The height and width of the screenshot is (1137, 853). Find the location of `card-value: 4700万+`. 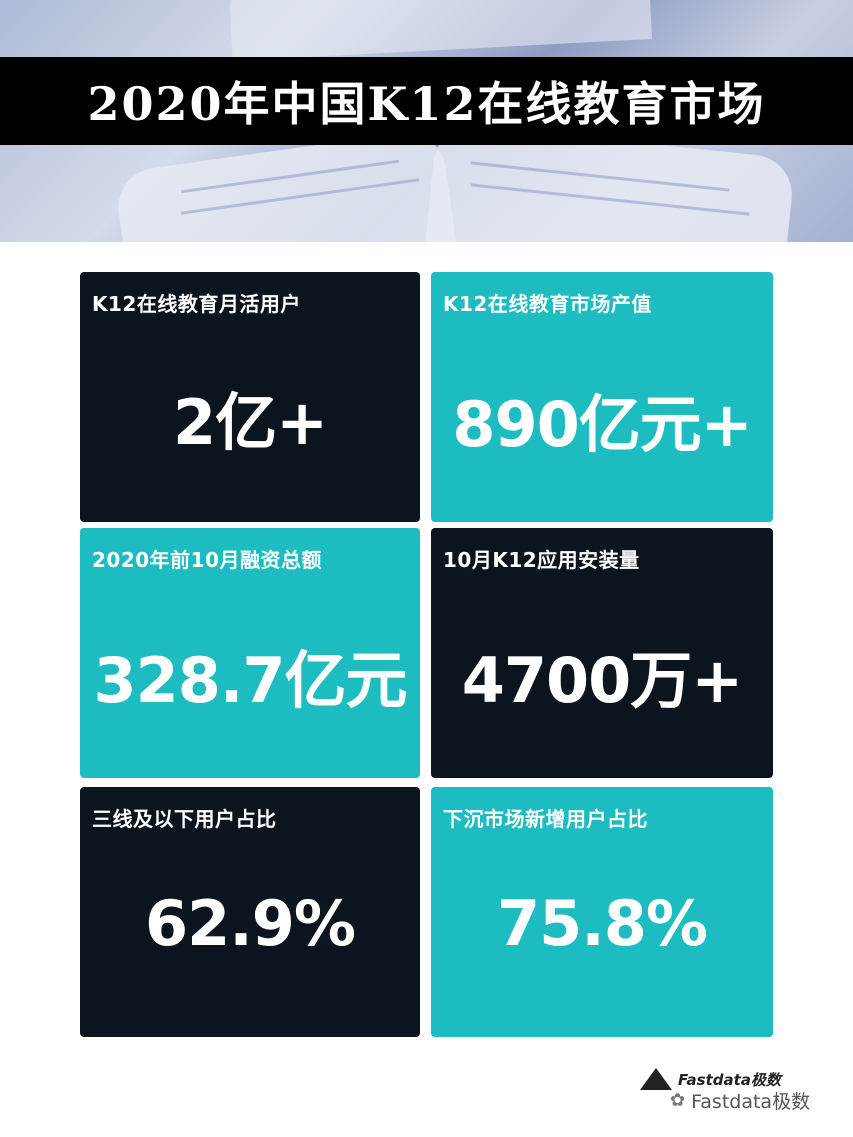

card-value: 4700万+ is located at coordinates (602, 680).